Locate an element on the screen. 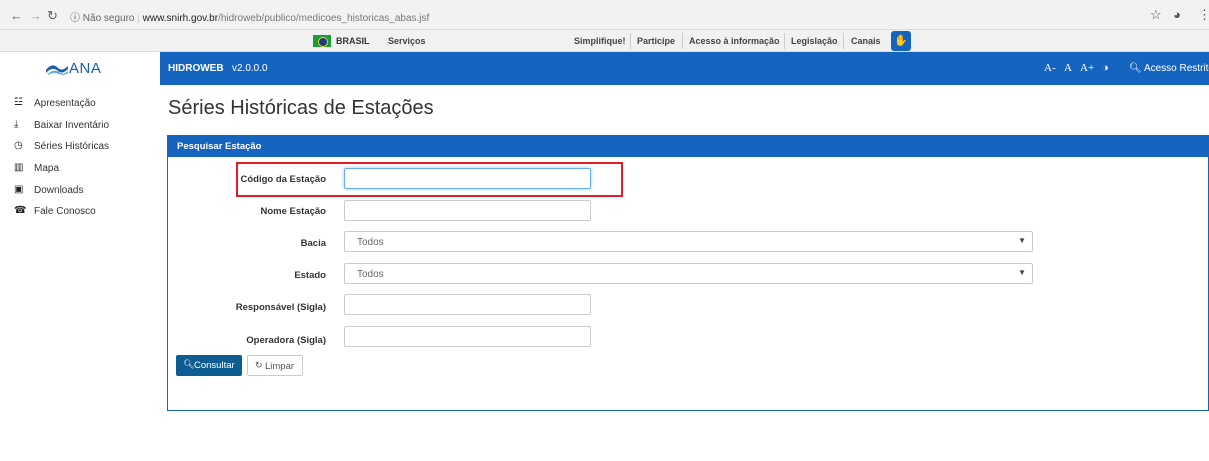 This screenshot has height=461, width=1209. download-icon: ⤓ is located at coordinates (16, 124).